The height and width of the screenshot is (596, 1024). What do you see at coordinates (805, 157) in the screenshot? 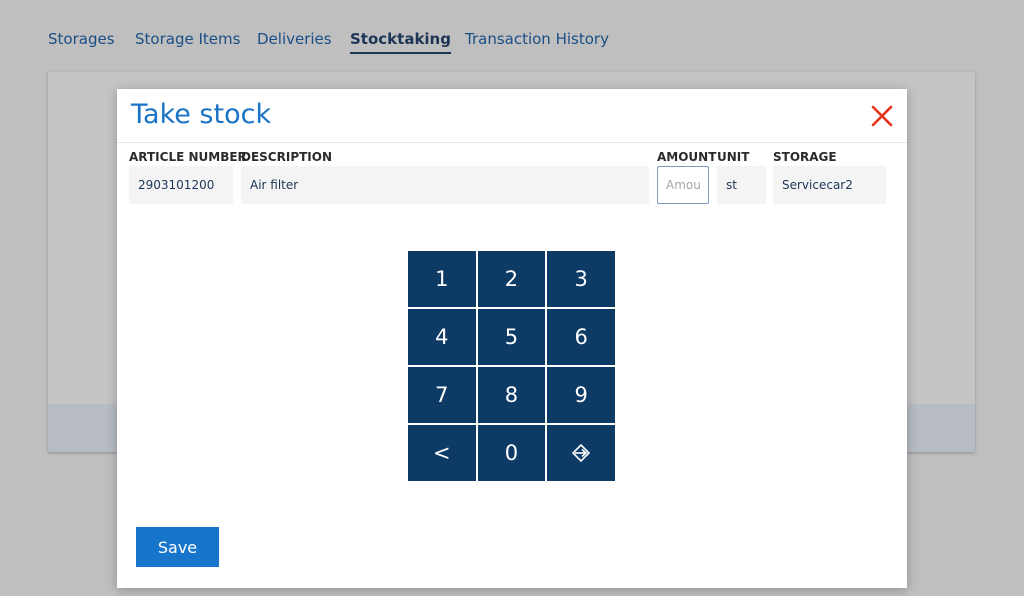
I see `storage-label: STORAGE` at bounding box center [805, 157].